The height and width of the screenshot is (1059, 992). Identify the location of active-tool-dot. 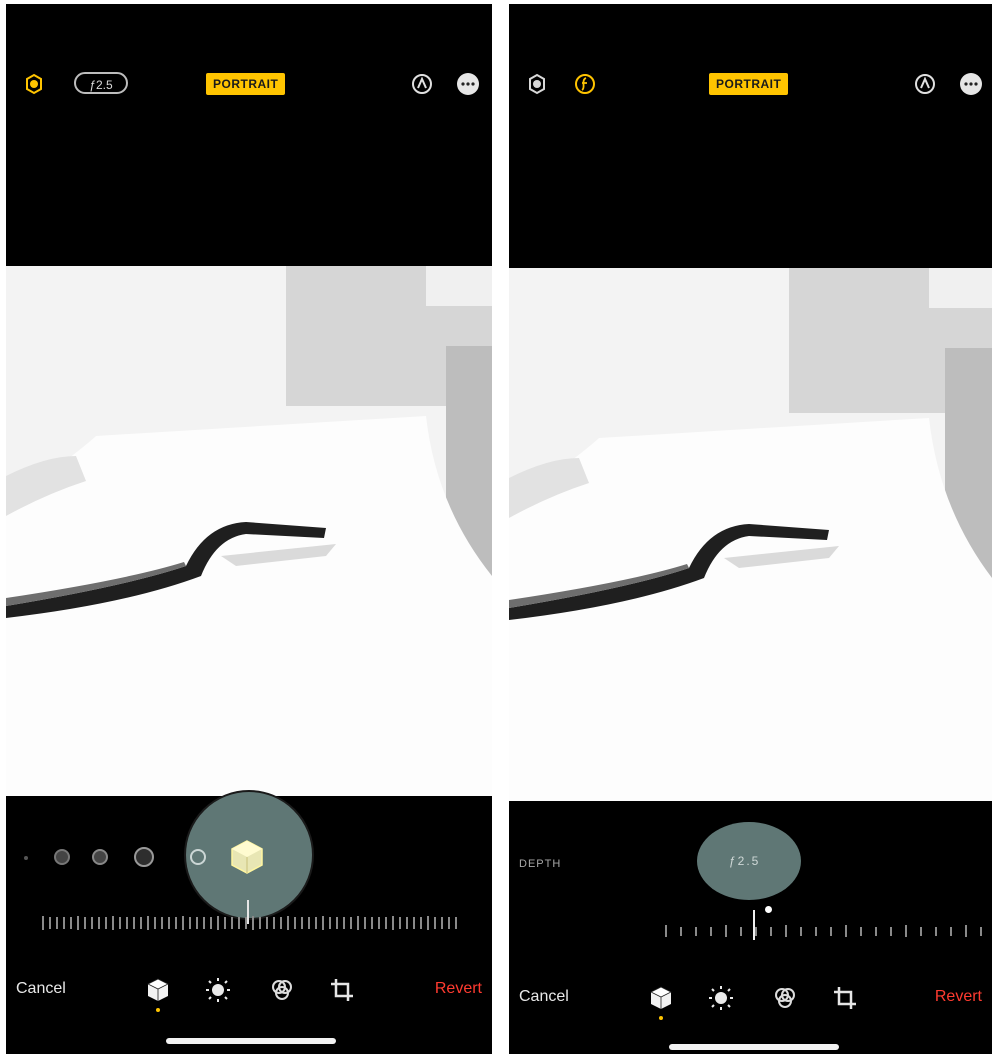
(158, 1010).